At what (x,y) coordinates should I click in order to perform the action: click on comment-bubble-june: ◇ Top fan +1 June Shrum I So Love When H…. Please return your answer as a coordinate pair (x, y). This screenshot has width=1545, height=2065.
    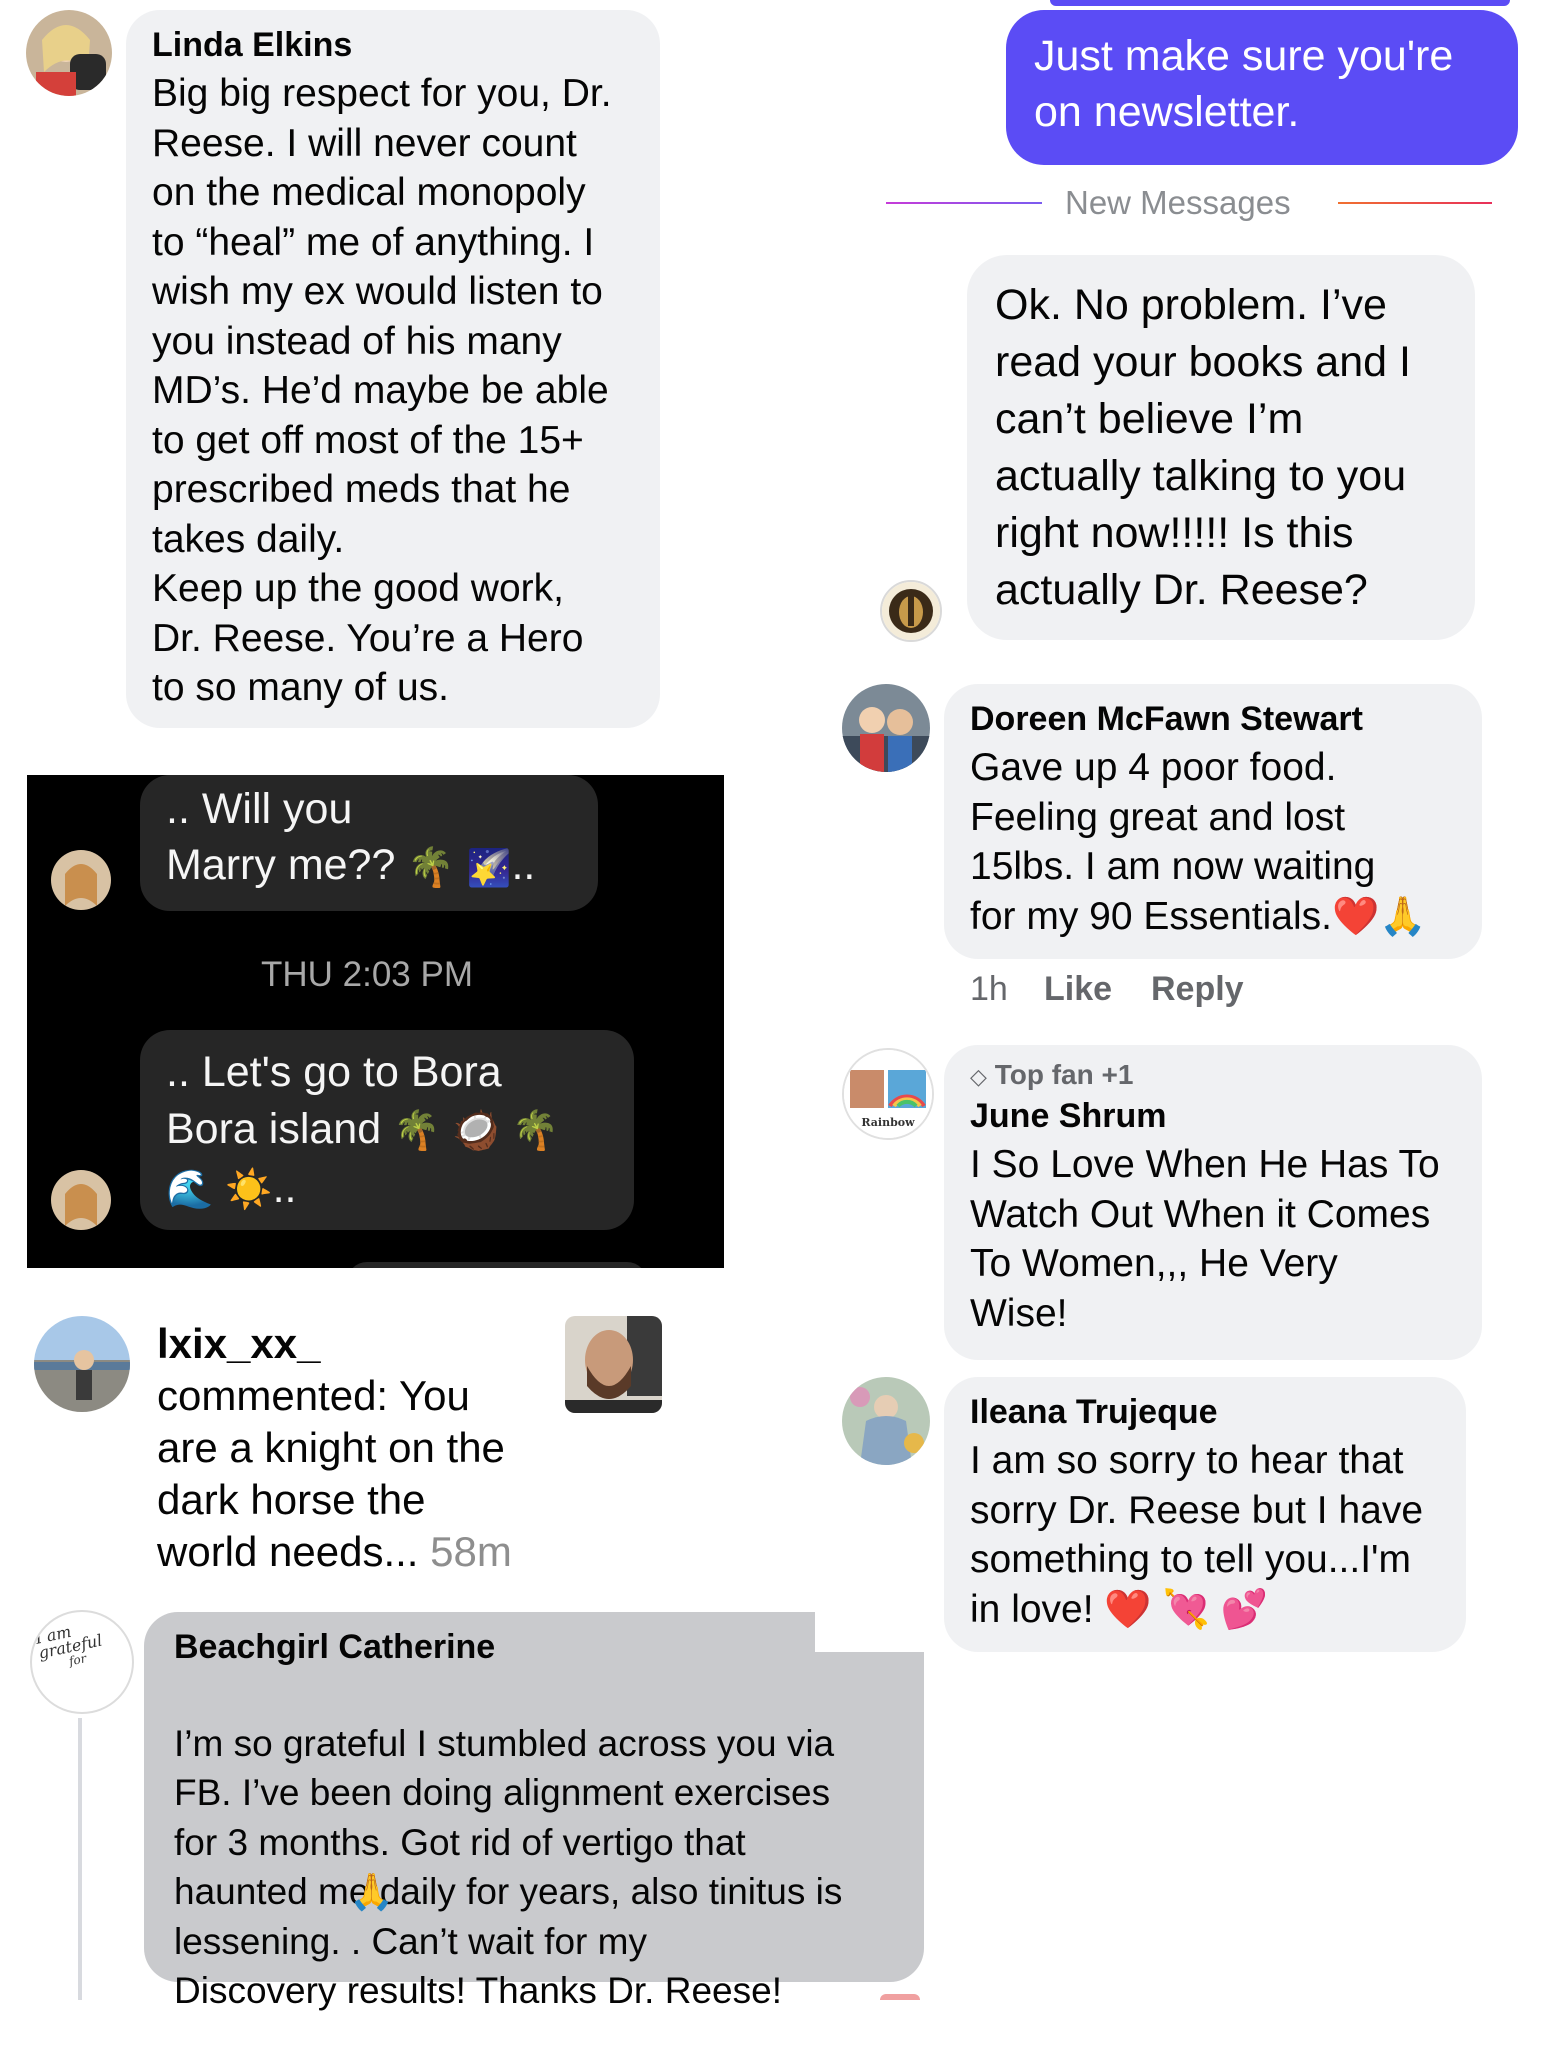
    Looking at the image, I should click on (1213, 1202).